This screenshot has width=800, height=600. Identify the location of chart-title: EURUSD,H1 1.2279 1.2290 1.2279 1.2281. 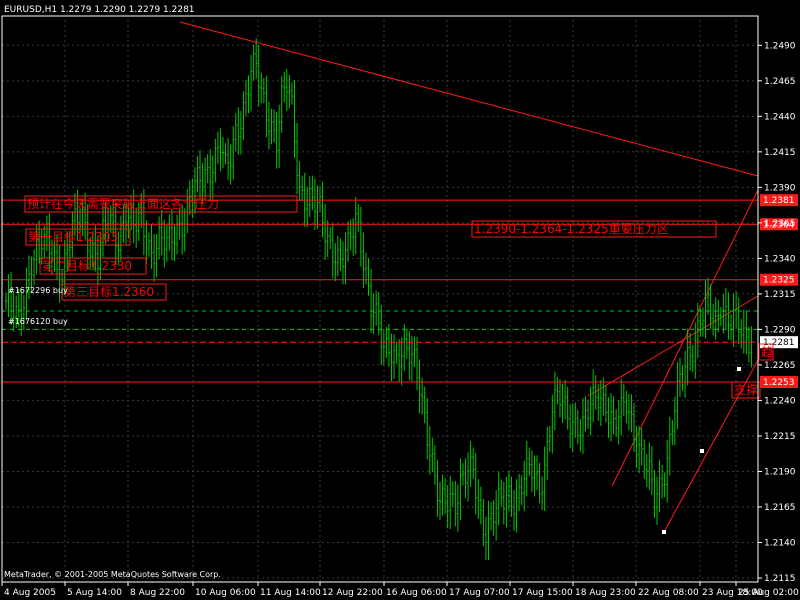
(99, 10).